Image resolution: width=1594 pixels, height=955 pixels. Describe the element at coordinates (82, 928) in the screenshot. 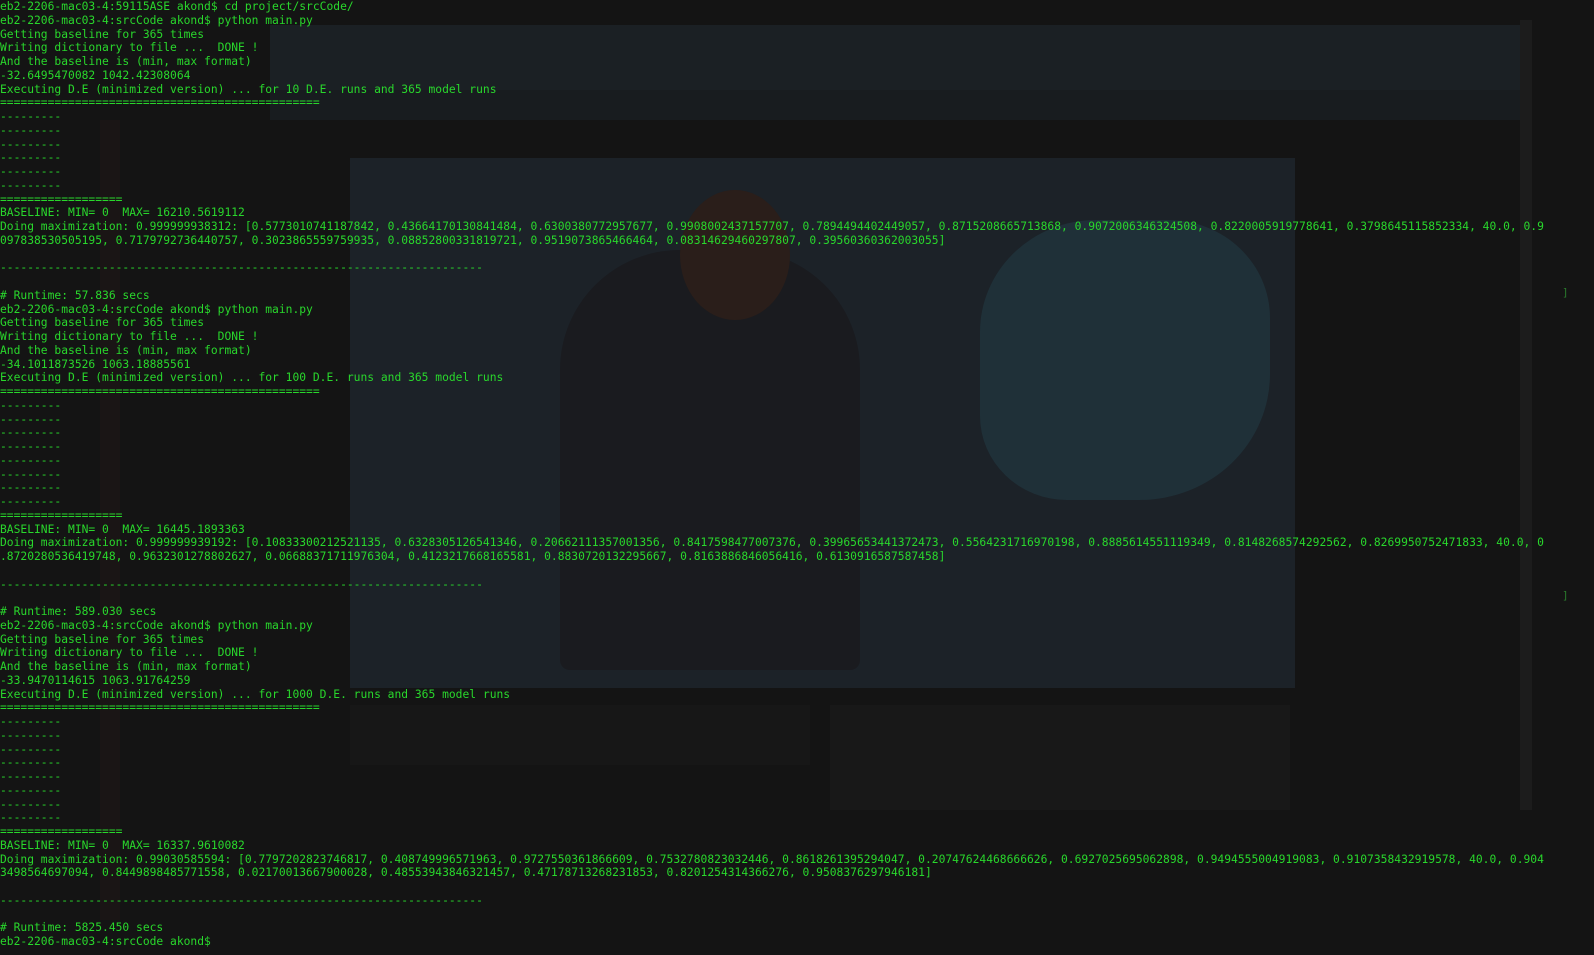

I see `terminal-line: # Runtime: 5825.450 secs` at that location.